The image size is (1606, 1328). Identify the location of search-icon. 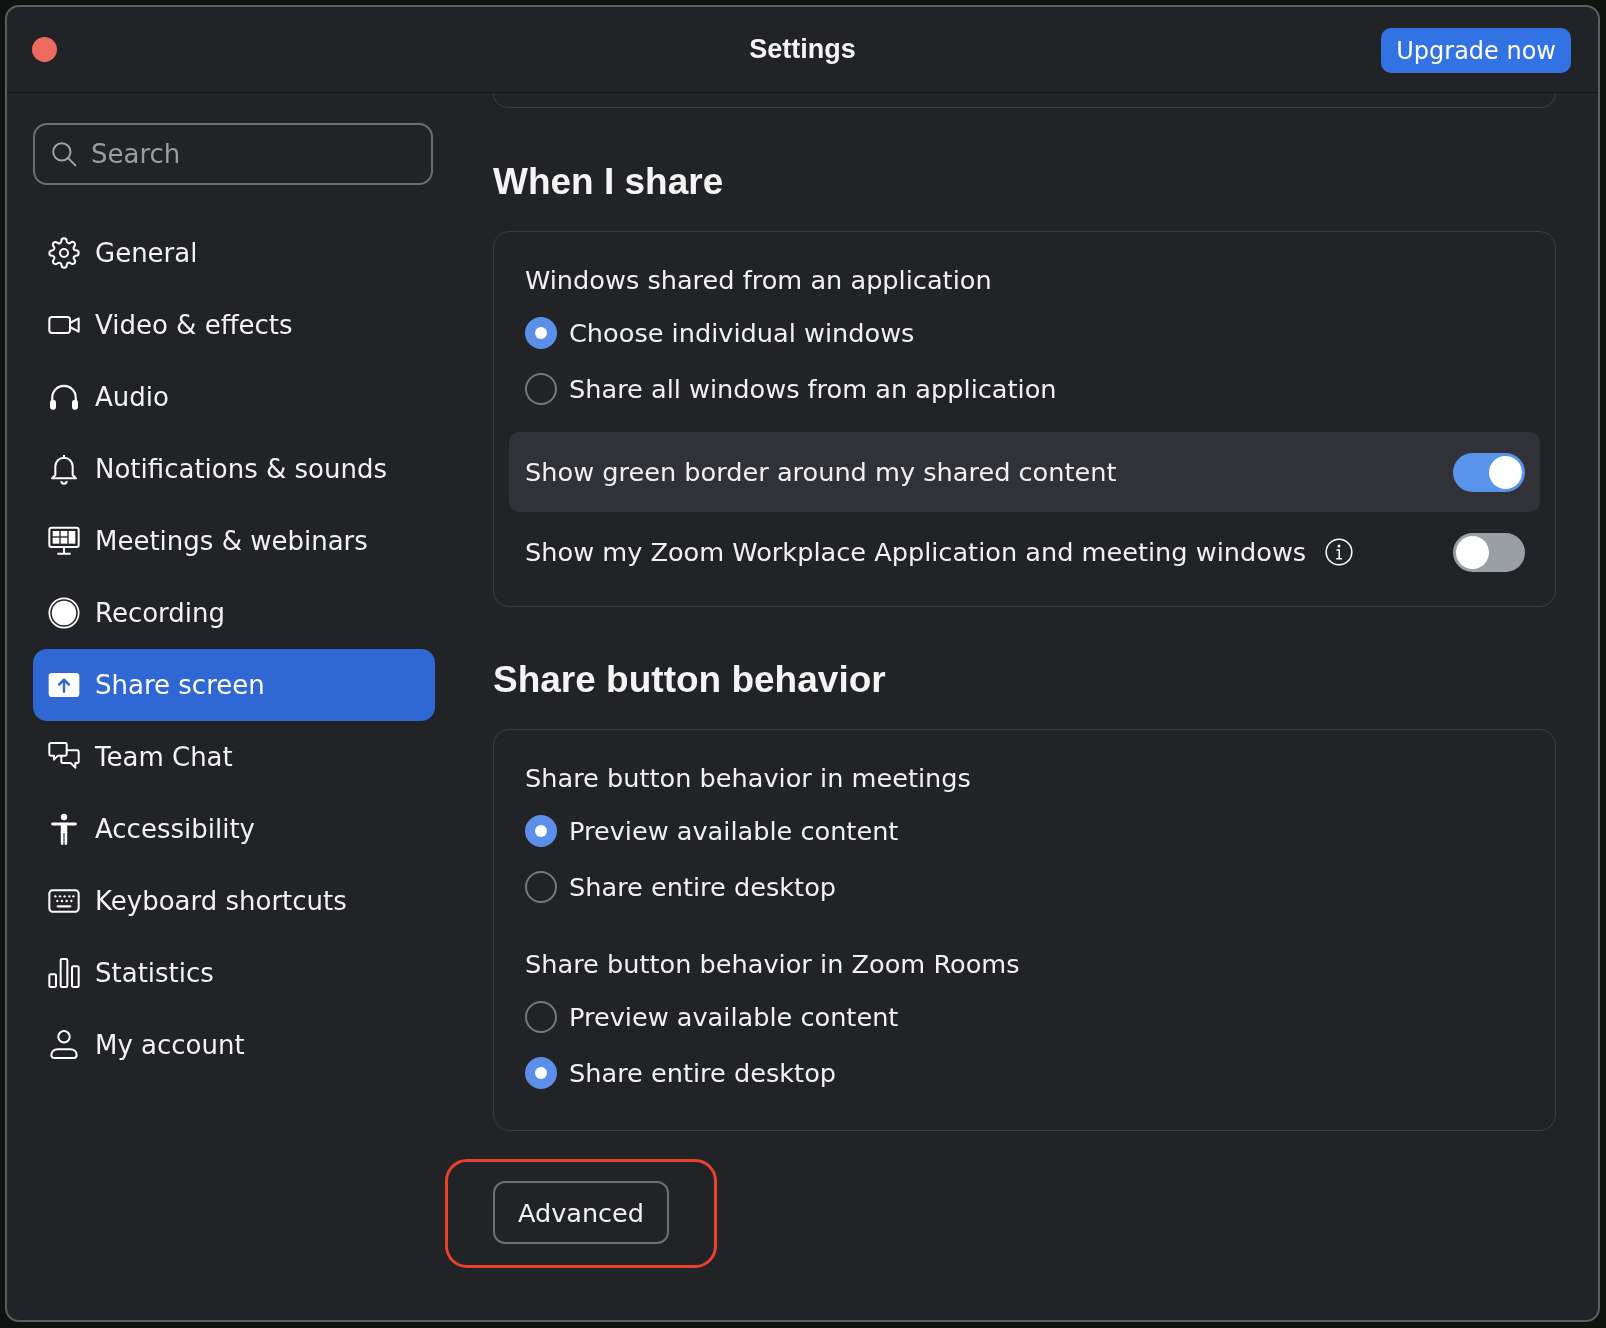
(64, 154).